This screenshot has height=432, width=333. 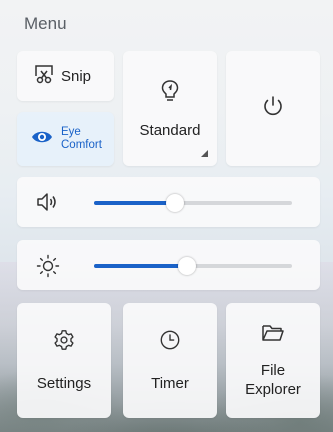 I want to click on timer-button: Timer, so click(x=170, y=360).